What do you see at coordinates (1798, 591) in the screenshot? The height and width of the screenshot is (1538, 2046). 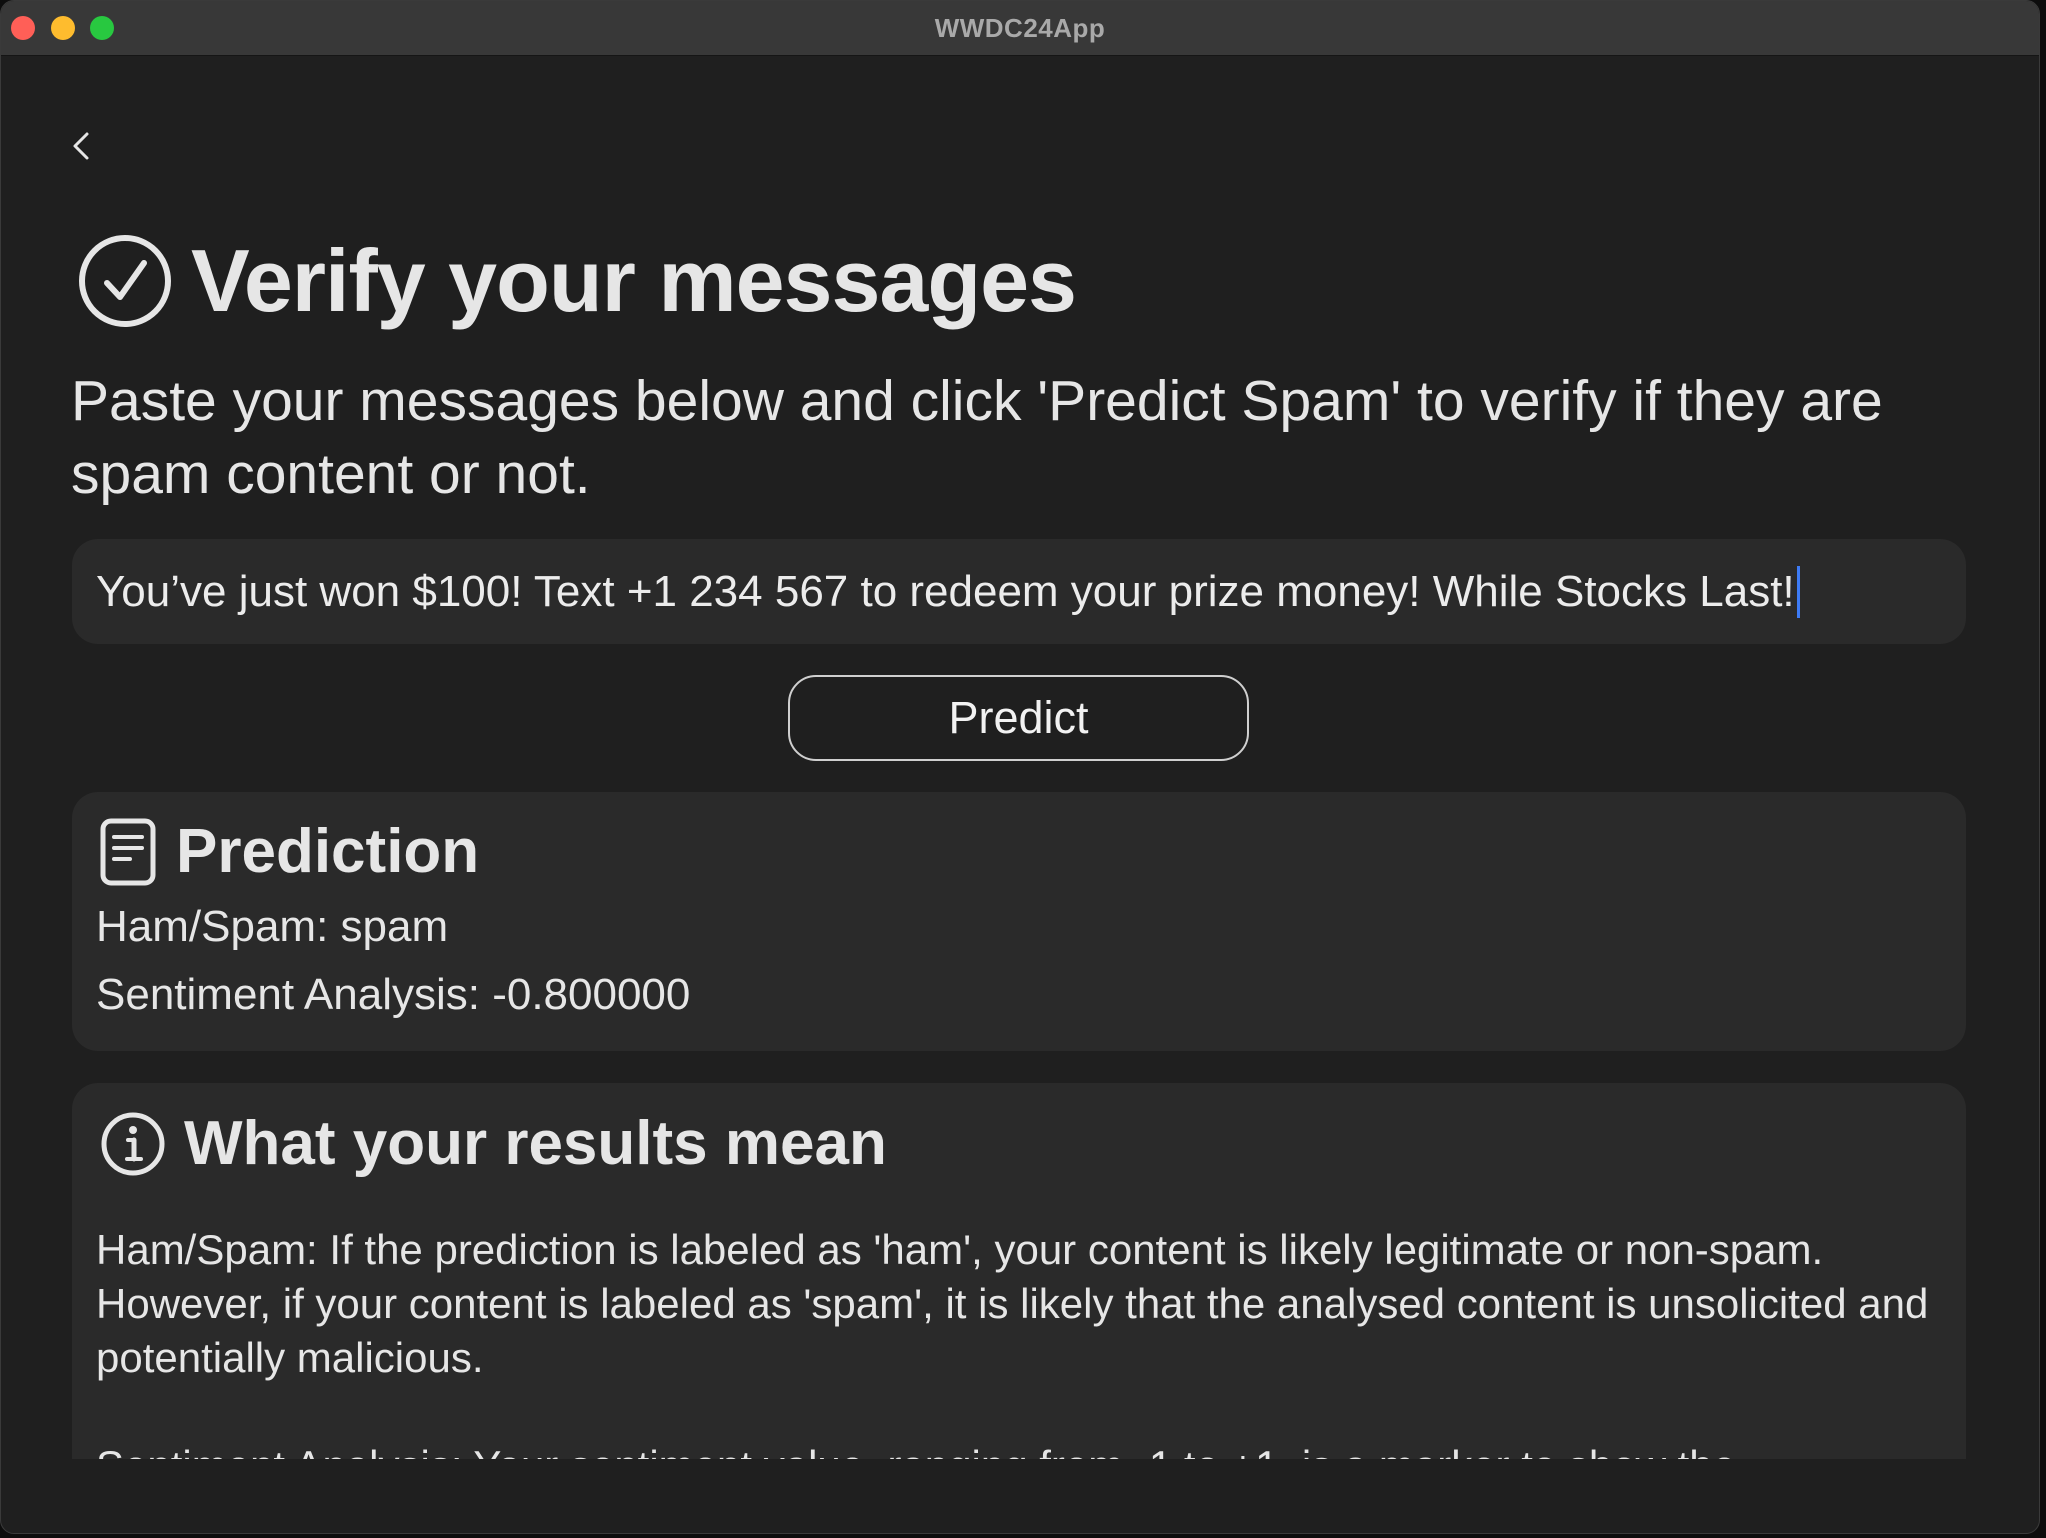 I see `text-caret` at bounding box center [1798, 591].